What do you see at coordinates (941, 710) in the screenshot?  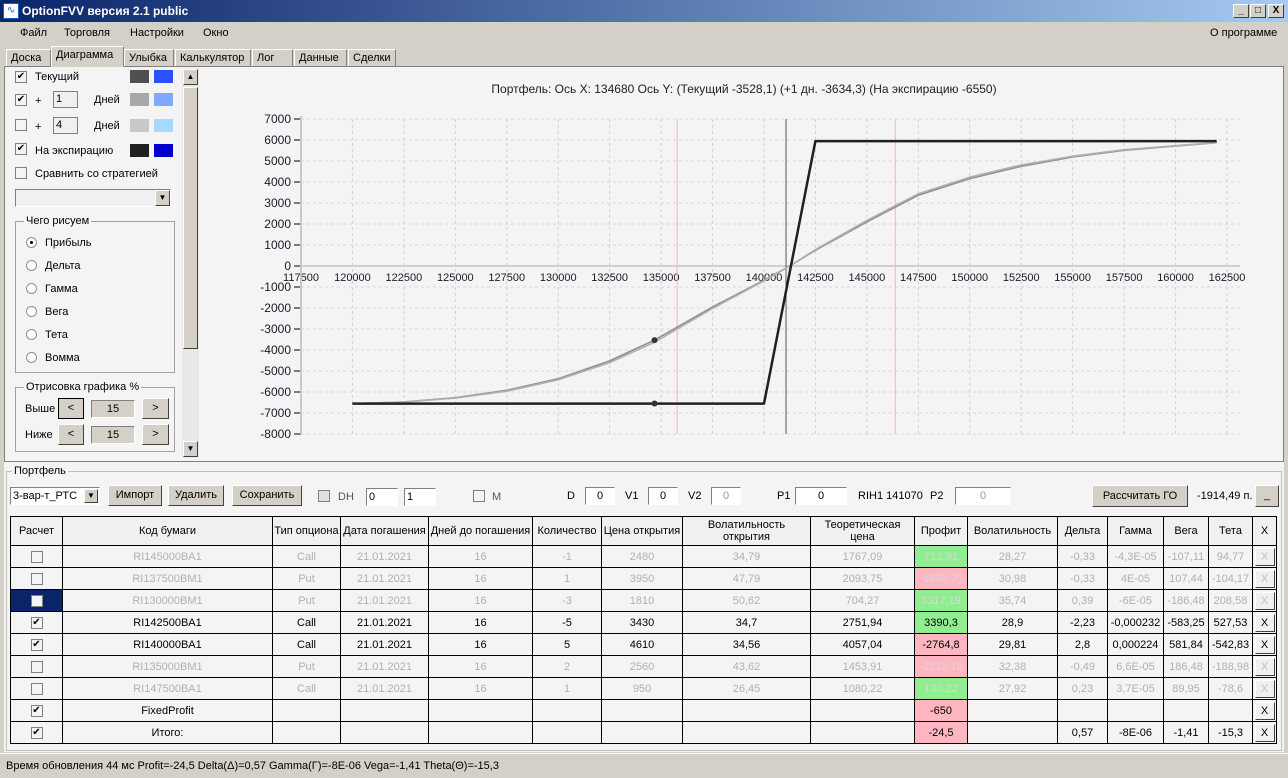 I see `profit-cell: -650` at bounding box center [941, 710].